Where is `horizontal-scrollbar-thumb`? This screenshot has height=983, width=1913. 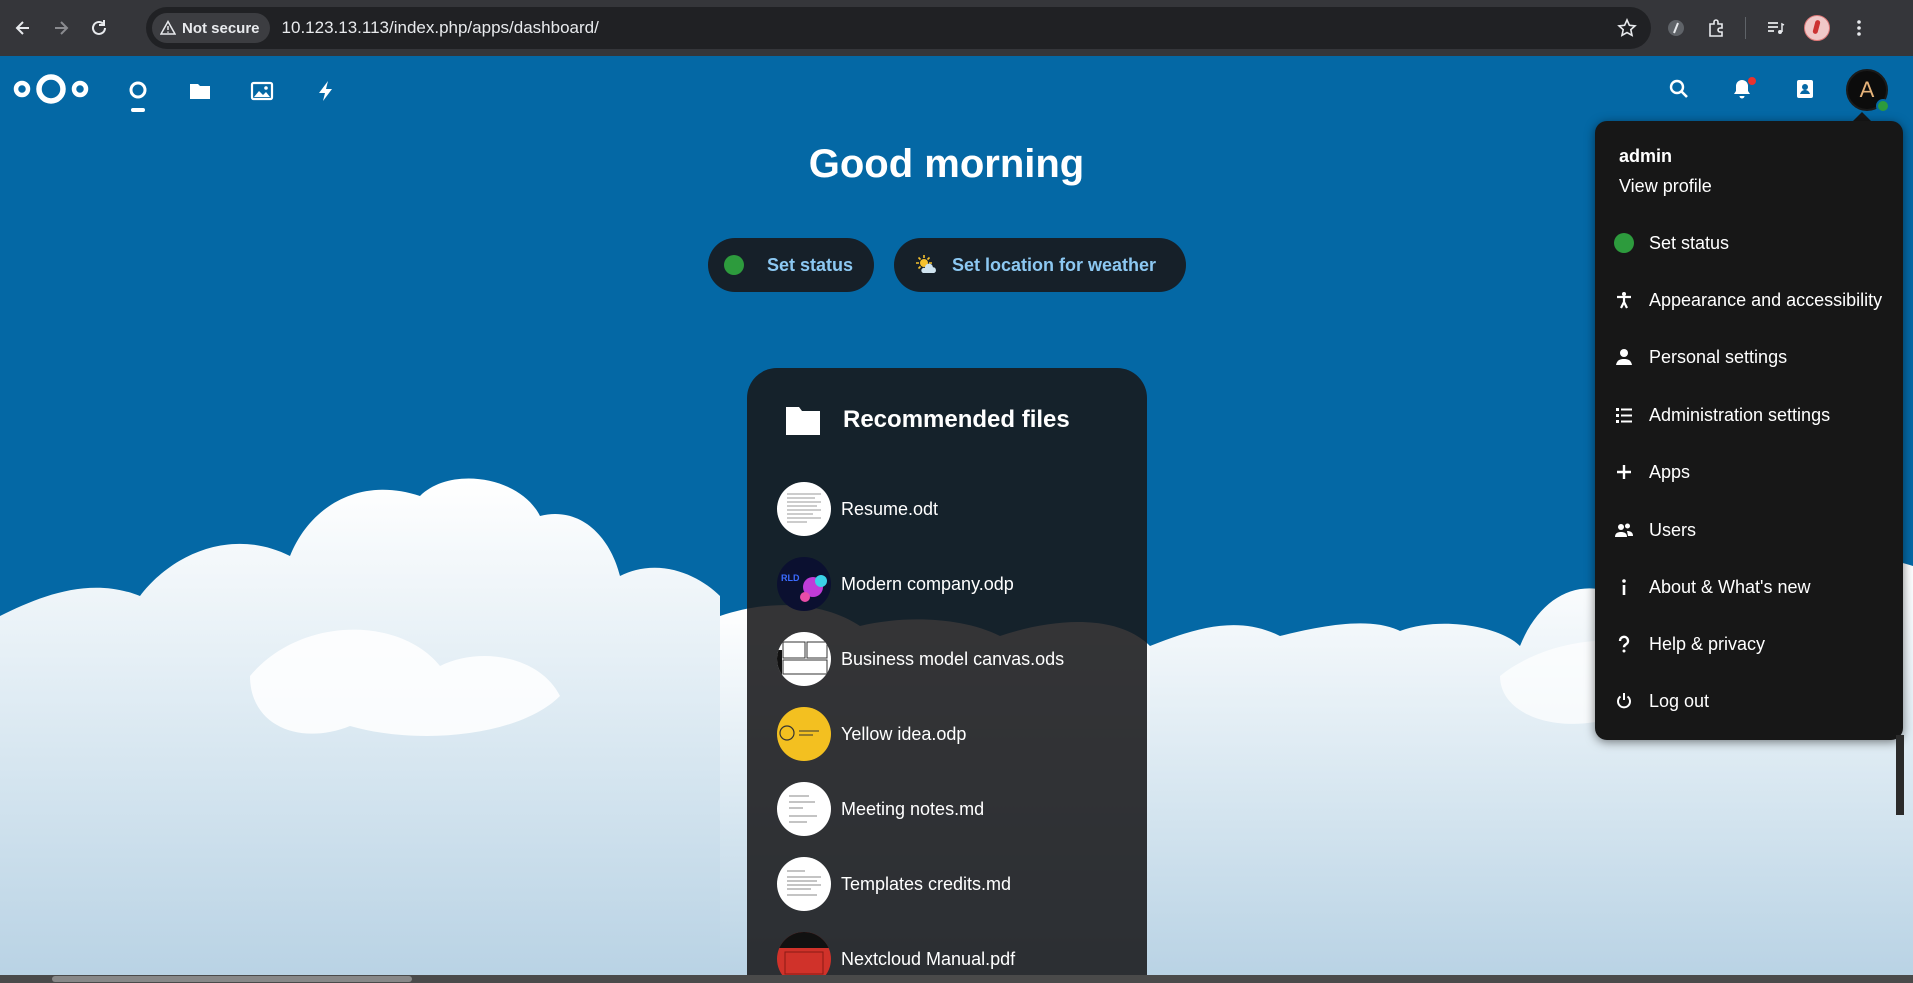
horizontal-scrollbar-thumb is located at coordinates (232, 979).